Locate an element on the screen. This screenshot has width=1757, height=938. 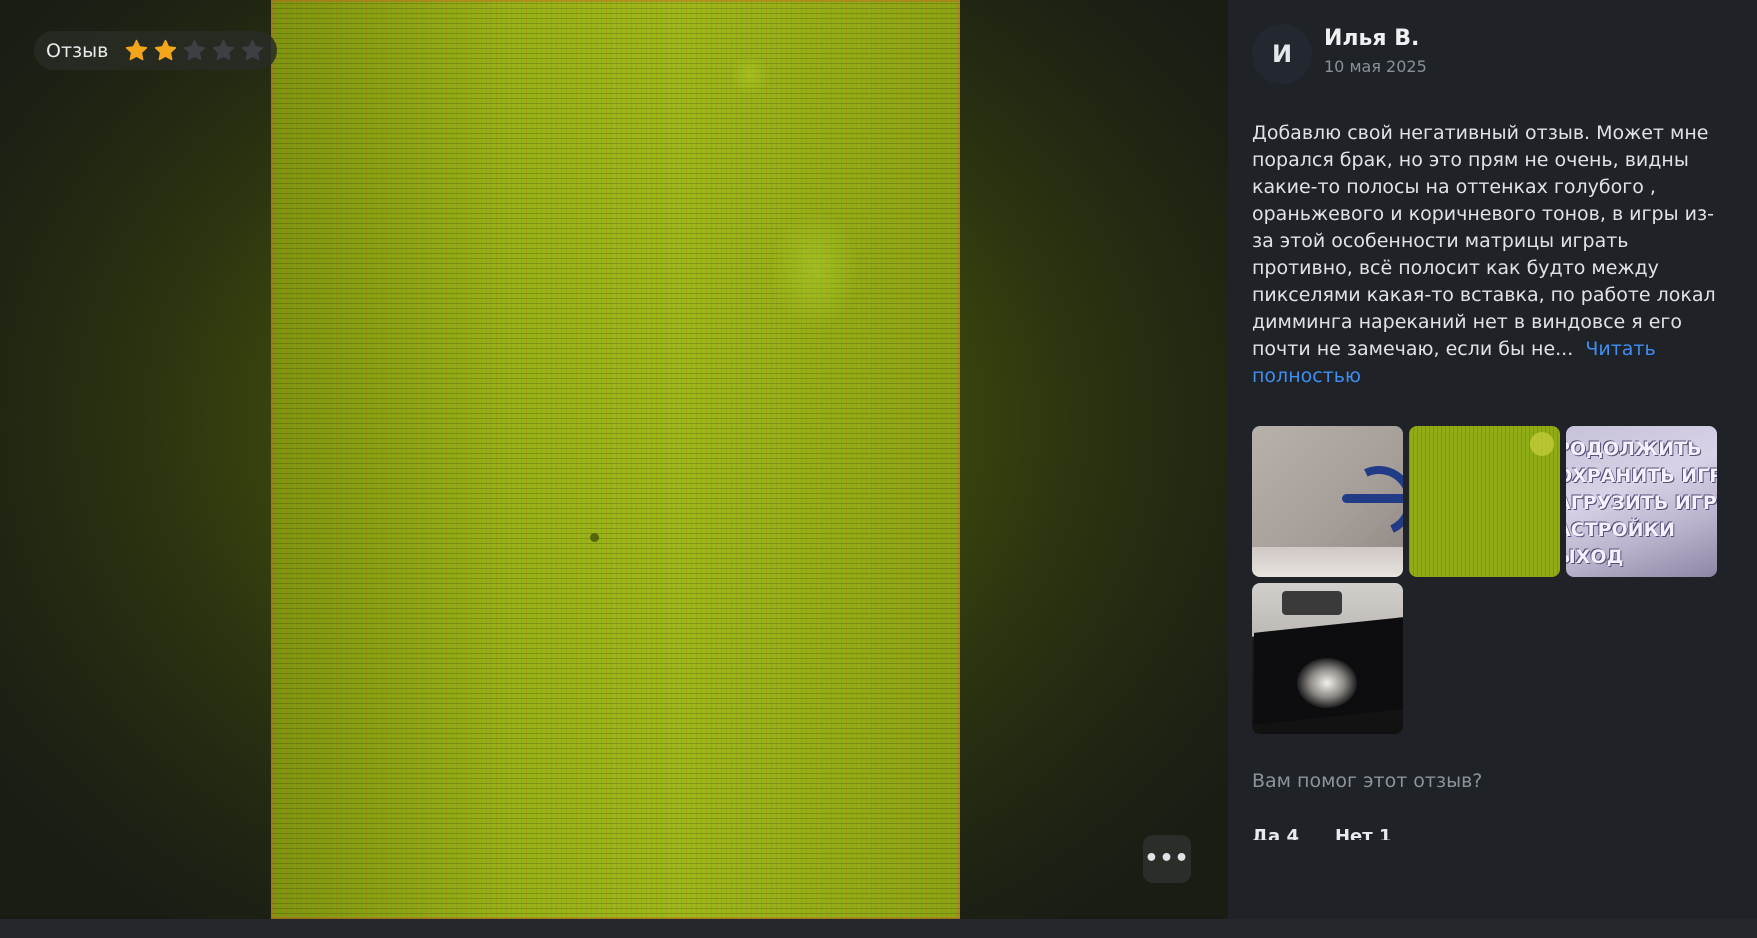
brand-logo-bar is located at coordinates (1372, 498).